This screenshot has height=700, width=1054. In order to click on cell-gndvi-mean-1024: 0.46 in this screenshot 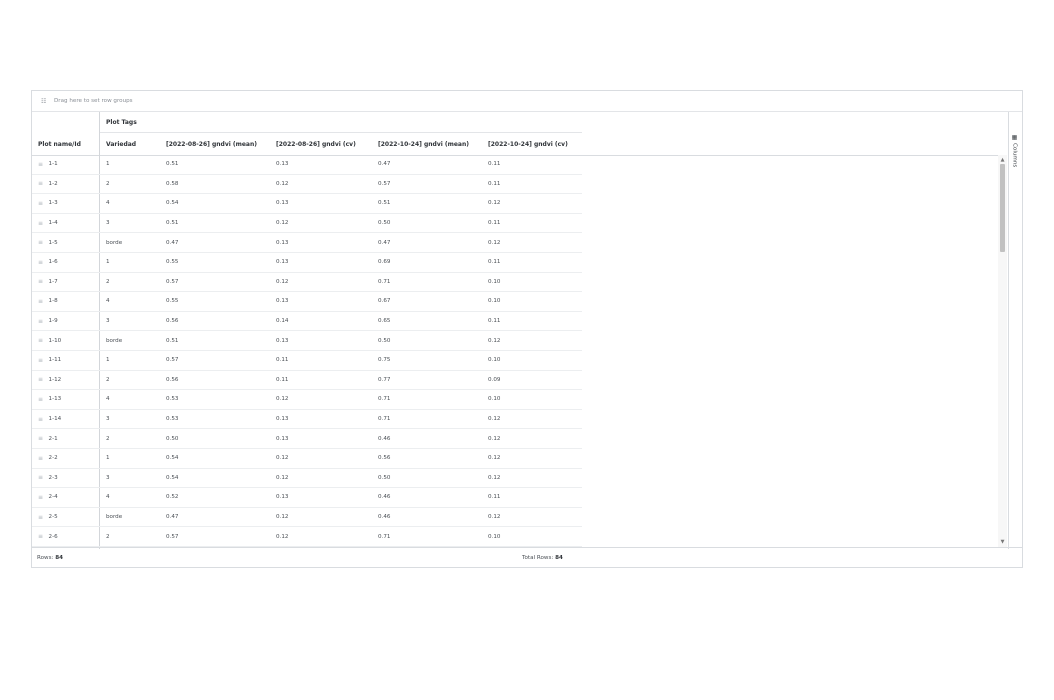, I will do `click(427, 497)`.